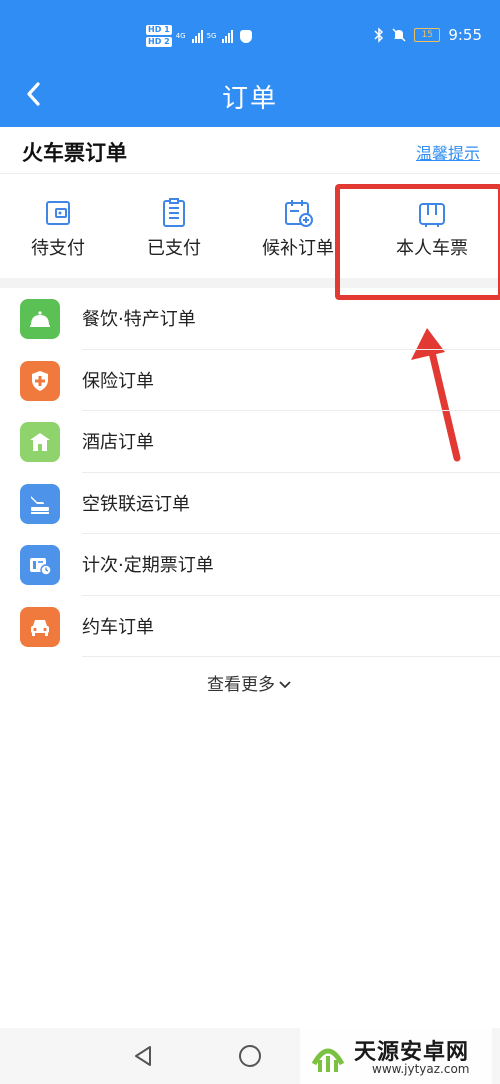 The image size is (500, 1084). Describe the element at coordinates (197, 36) in the screenshot. I see `signal1-icon` at that location.